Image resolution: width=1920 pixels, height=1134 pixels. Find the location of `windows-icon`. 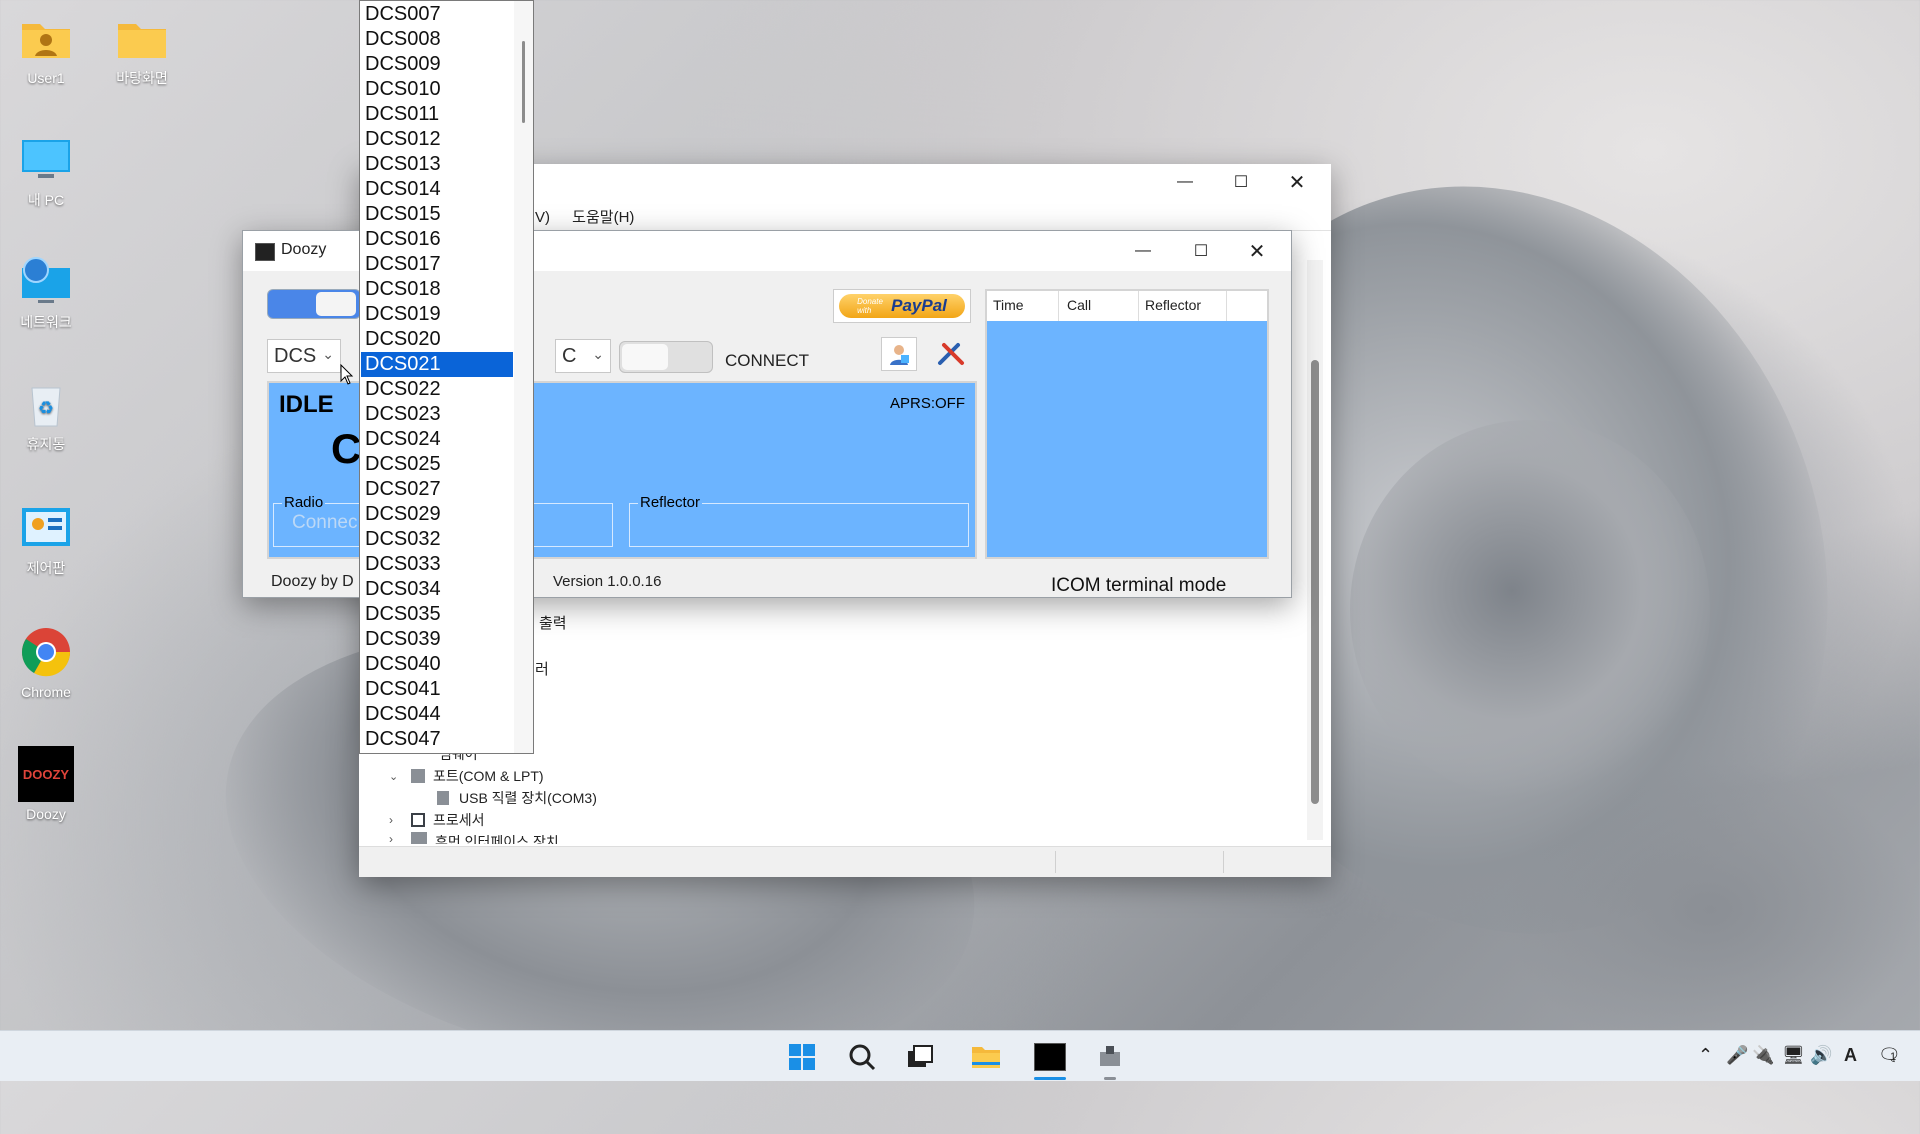

windows-icon is located at coordinates (802, 1057).